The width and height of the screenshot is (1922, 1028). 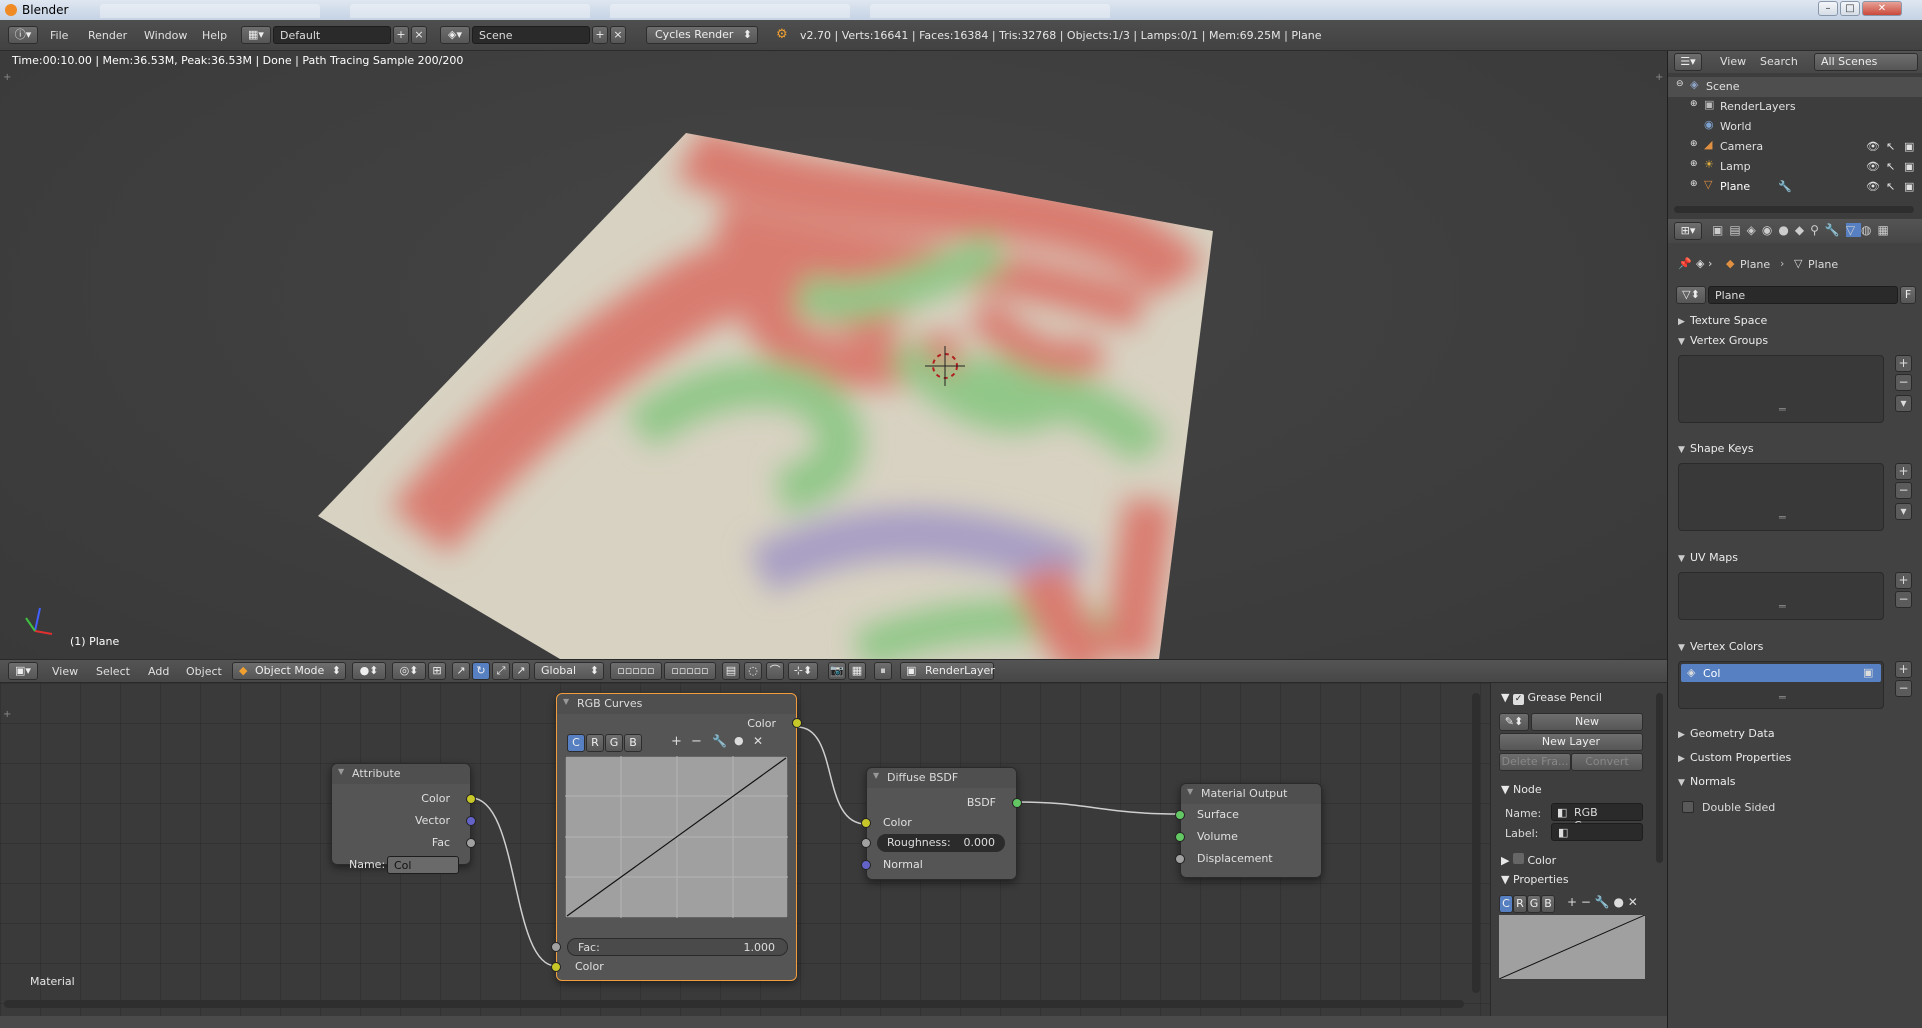 What do you see at coordinates (23, 35) in the screenshot?
I see `info-editor-type-button: ⓘ▾` at bounding box center [23, 35].